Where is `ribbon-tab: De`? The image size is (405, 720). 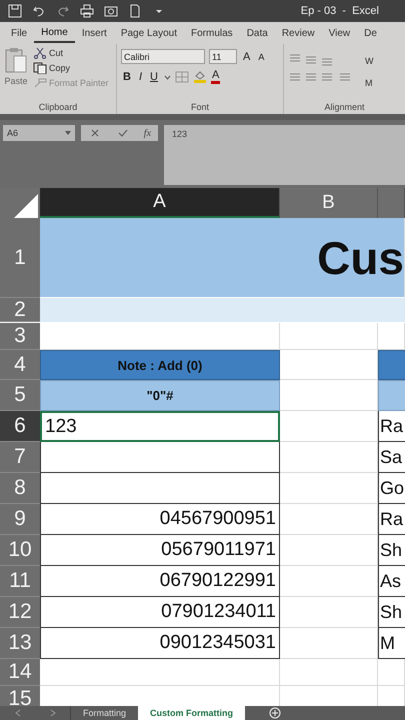 ribbon-tab: De is located at coordinates (370, 33).